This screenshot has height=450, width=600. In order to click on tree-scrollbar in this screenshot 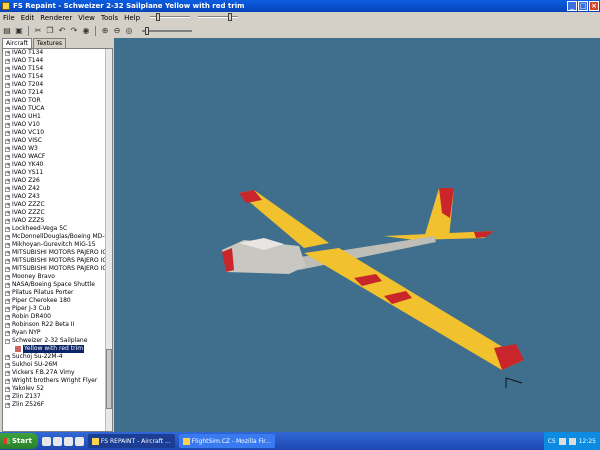, I will do `click(108, 240)`.